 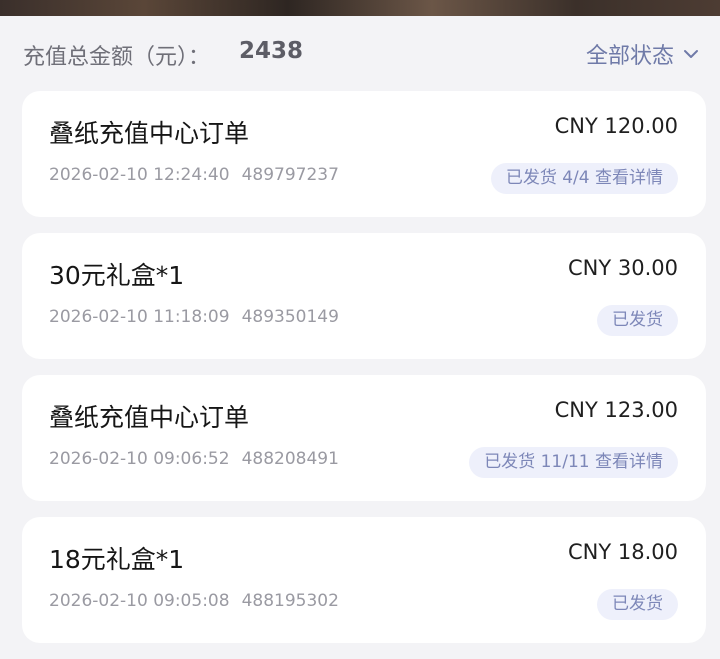 I want to click on order-amount: CNY 123.00, so click(x=616, y=410).